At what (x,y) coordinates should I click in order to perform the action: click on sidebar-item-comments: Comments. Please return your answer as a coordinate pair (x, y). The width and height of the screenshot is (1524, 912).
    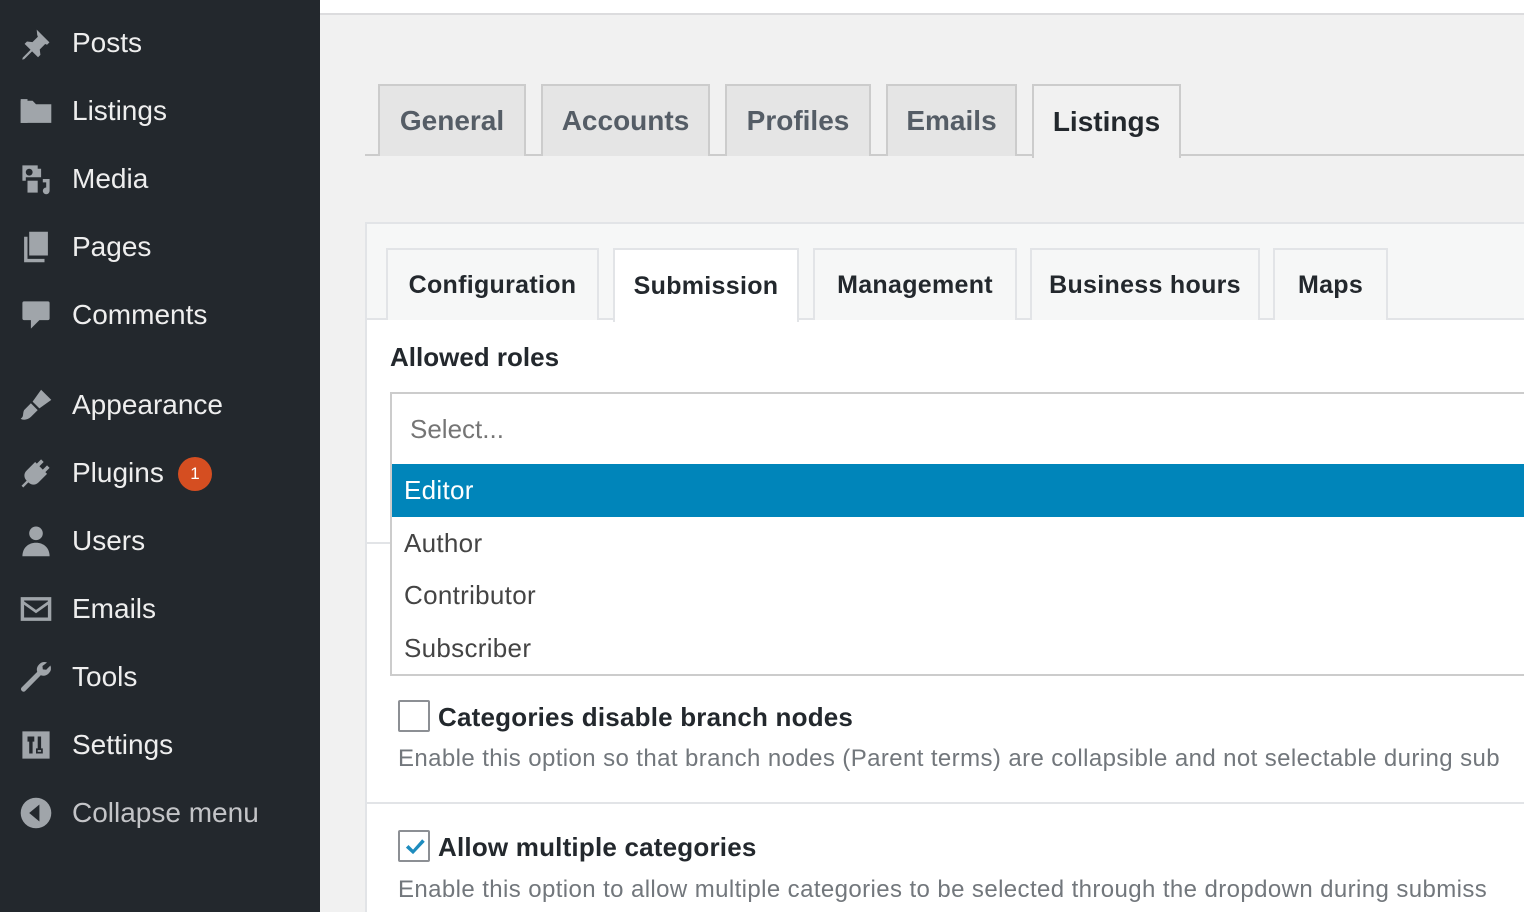
    Looking at the image, I should click on (160, 315).